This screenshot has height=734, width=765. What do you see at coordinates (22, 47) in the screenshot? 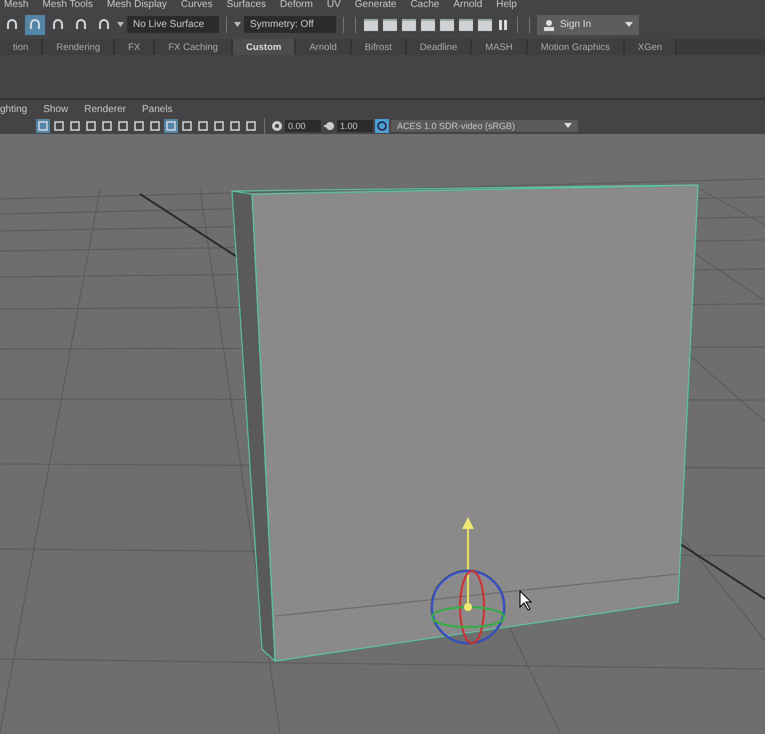
I see `shelf-tab: tion` at bounding box center [22, 47].